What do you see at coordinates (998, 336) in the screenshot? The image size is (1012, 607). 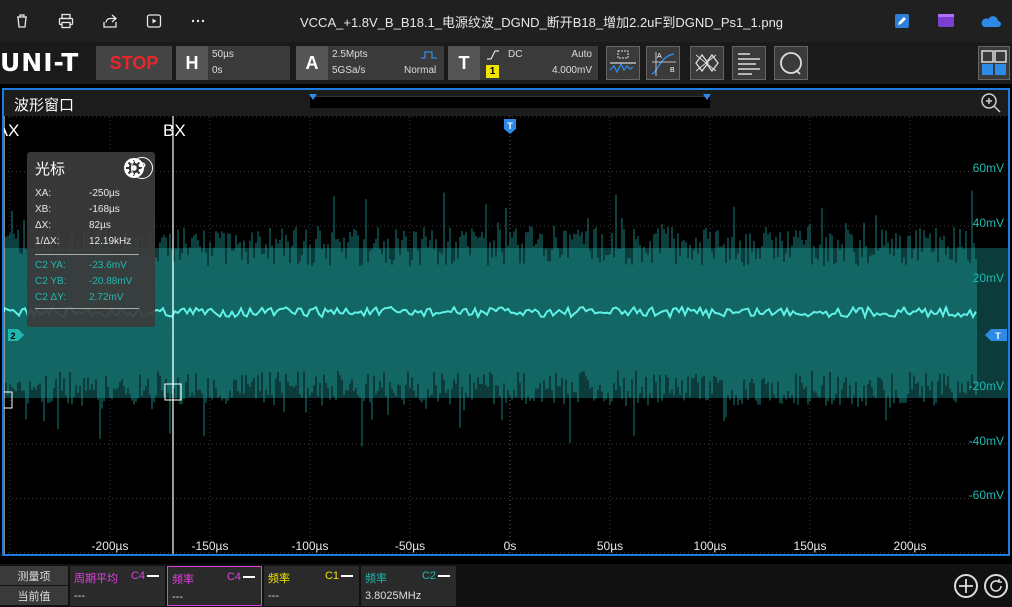 I see `trigger-level-label: T` at bounding box center [998, 336].